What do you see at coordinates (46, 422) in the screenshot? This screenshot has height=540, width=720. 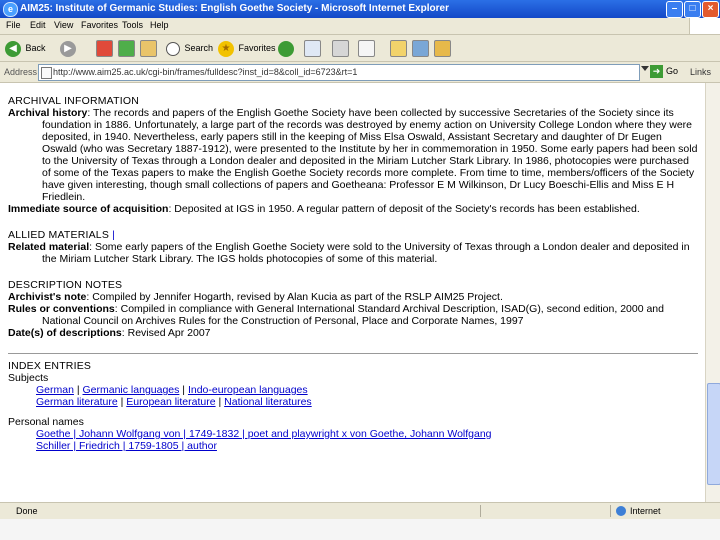 I see `personal-heading: Personal names` at bounding box center [46, 422].